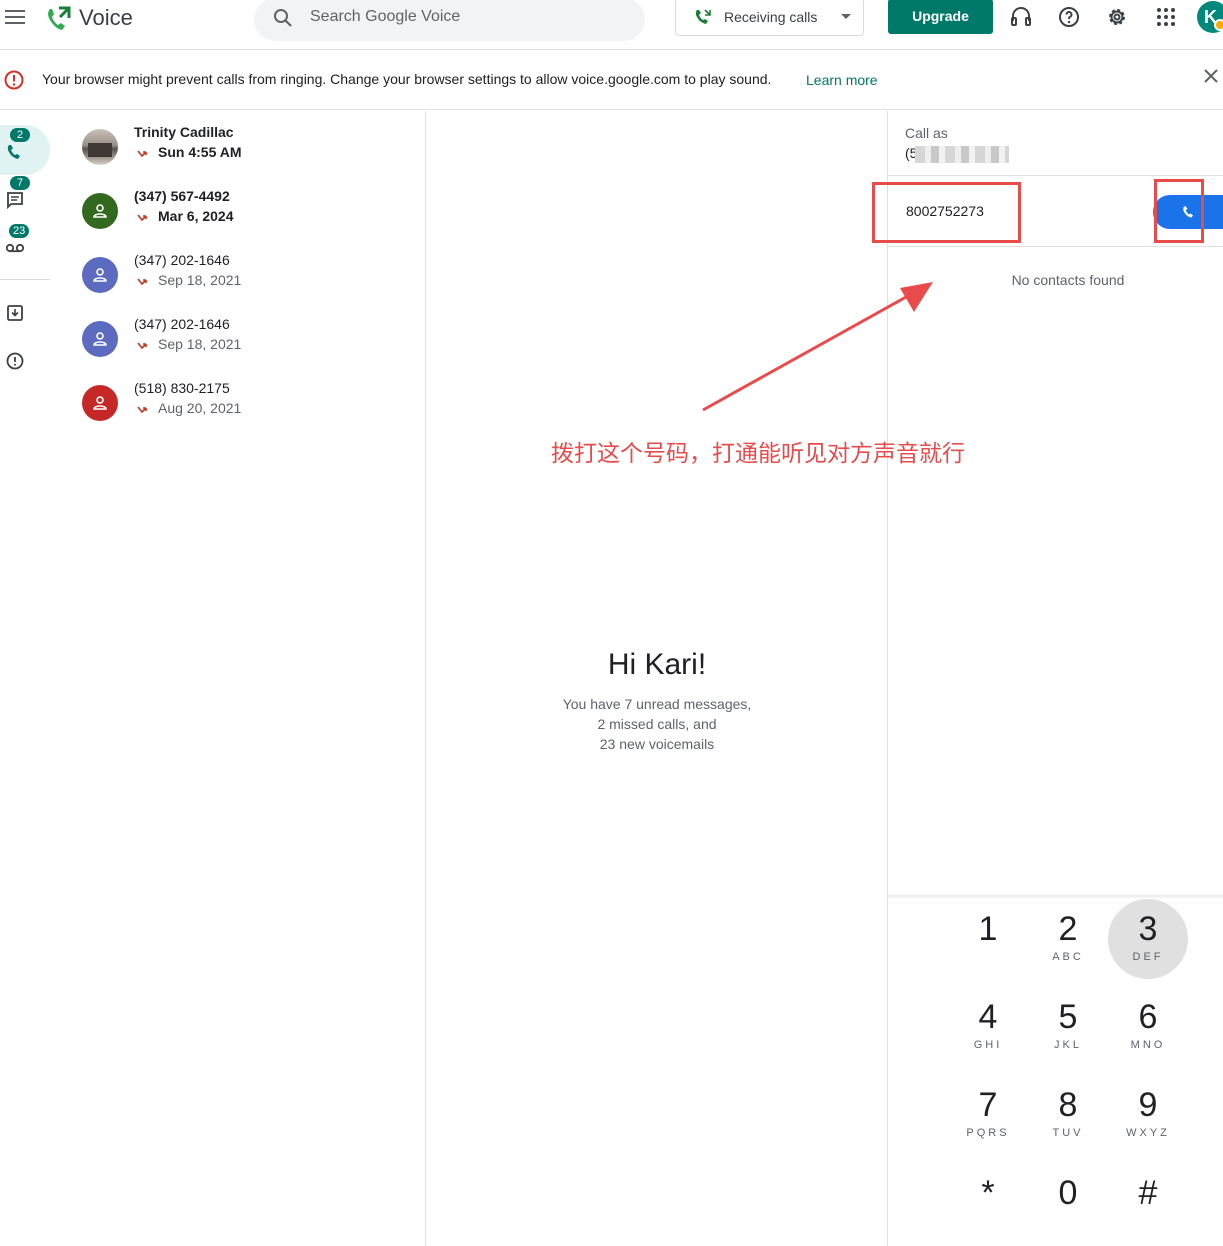  Describe the element at coordinates (988, 939) in the screenshot. I see `key-1: 1` at that location.